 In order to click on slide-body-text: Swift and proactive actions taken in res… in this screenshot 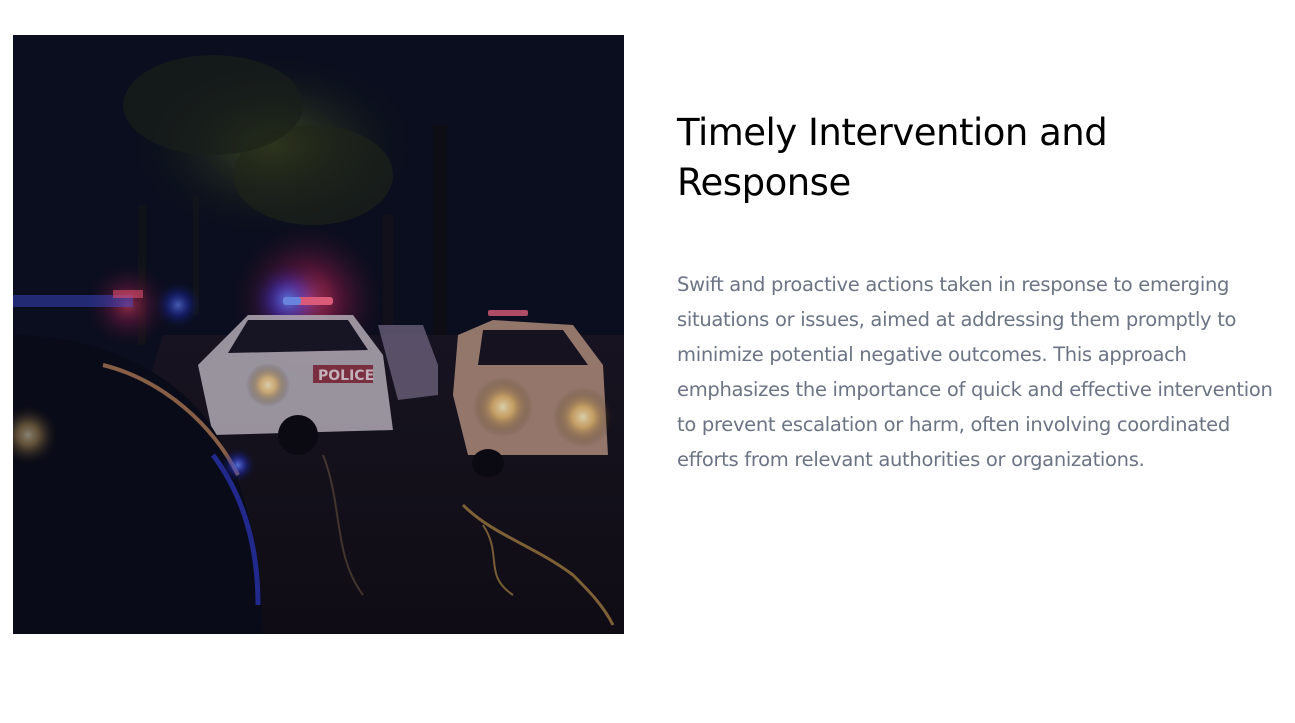, I will do `click(975, 372)`.